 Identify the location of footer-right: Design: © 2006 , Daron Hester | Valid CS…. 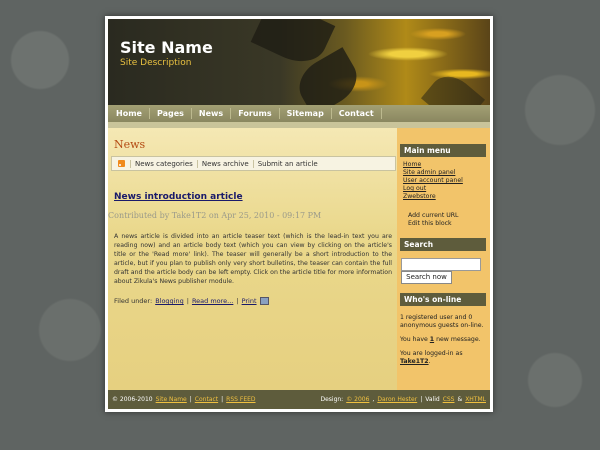
(403, 399).